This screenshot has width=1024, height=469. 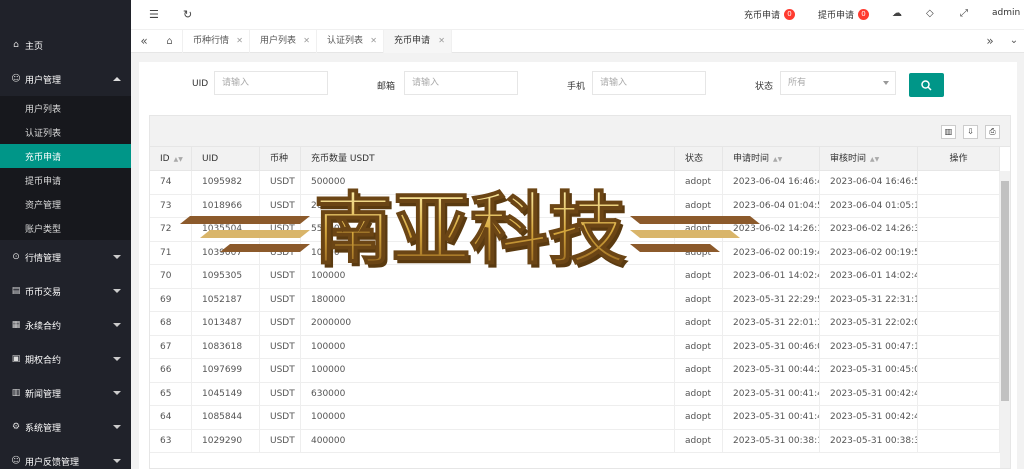 What do you see at coordinates (948, 132) in the screenshot?
I see `columns-filter-icon: ▥` at bounding box center [948, 132].